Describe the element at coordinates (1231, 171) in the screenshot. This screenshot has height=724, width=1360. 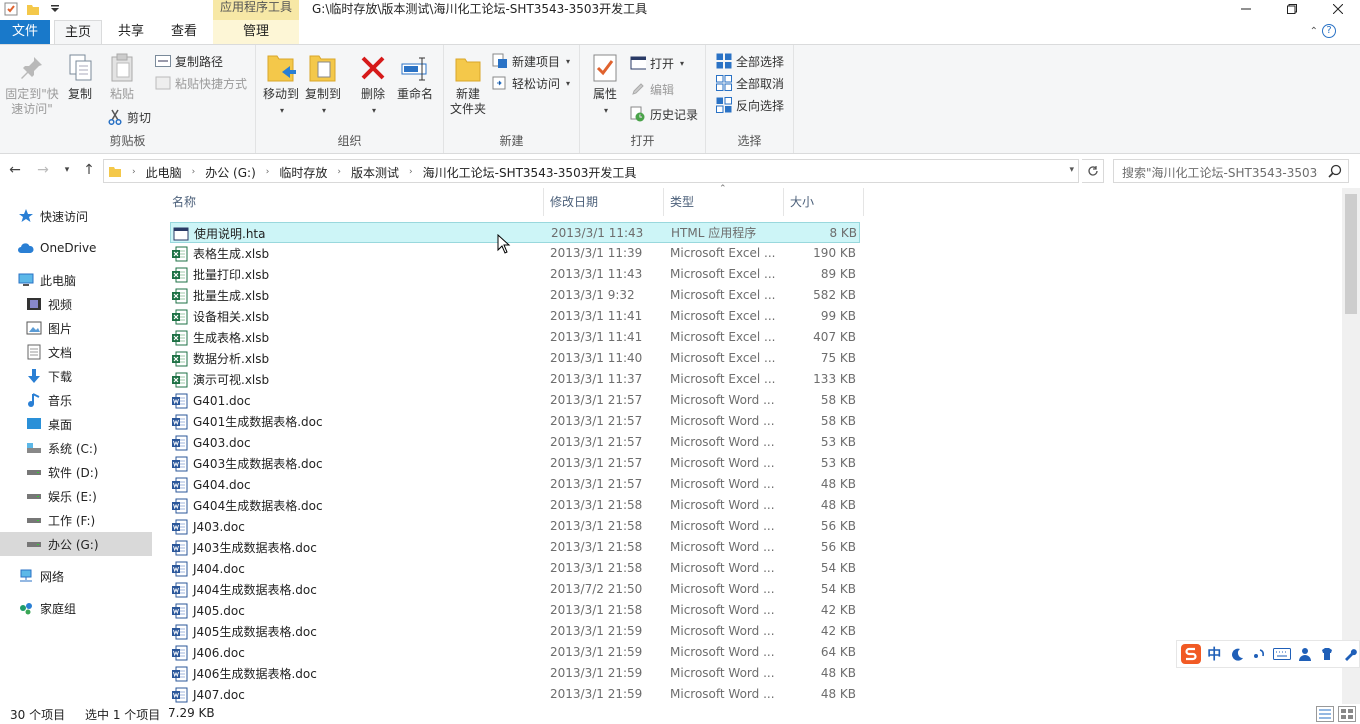
I see `search-input: 搜索"海川化工论坛-SHT3543-3503开发工具"` at that location.